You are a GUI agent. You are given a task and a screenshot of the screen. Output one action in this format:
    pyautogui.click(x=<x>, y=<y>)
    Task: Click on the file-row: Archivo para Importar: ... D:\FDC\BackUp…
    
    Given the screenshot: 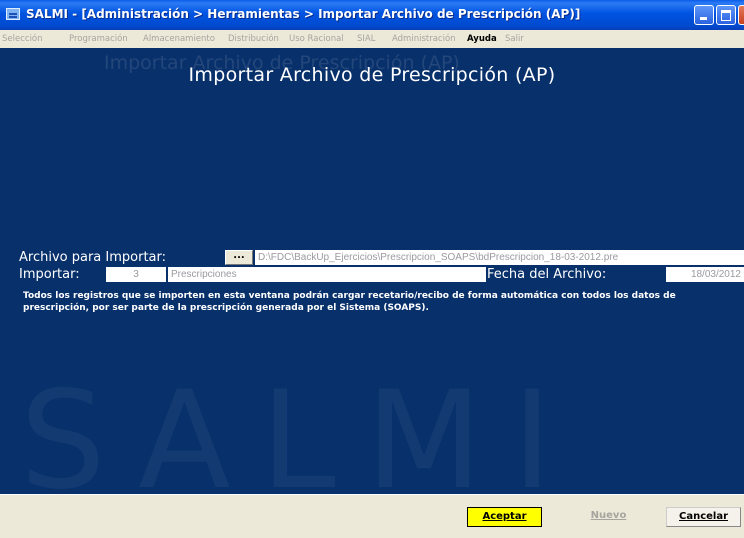 What is the action you would take?
    pyautogui.click(x=380, y=257)
    